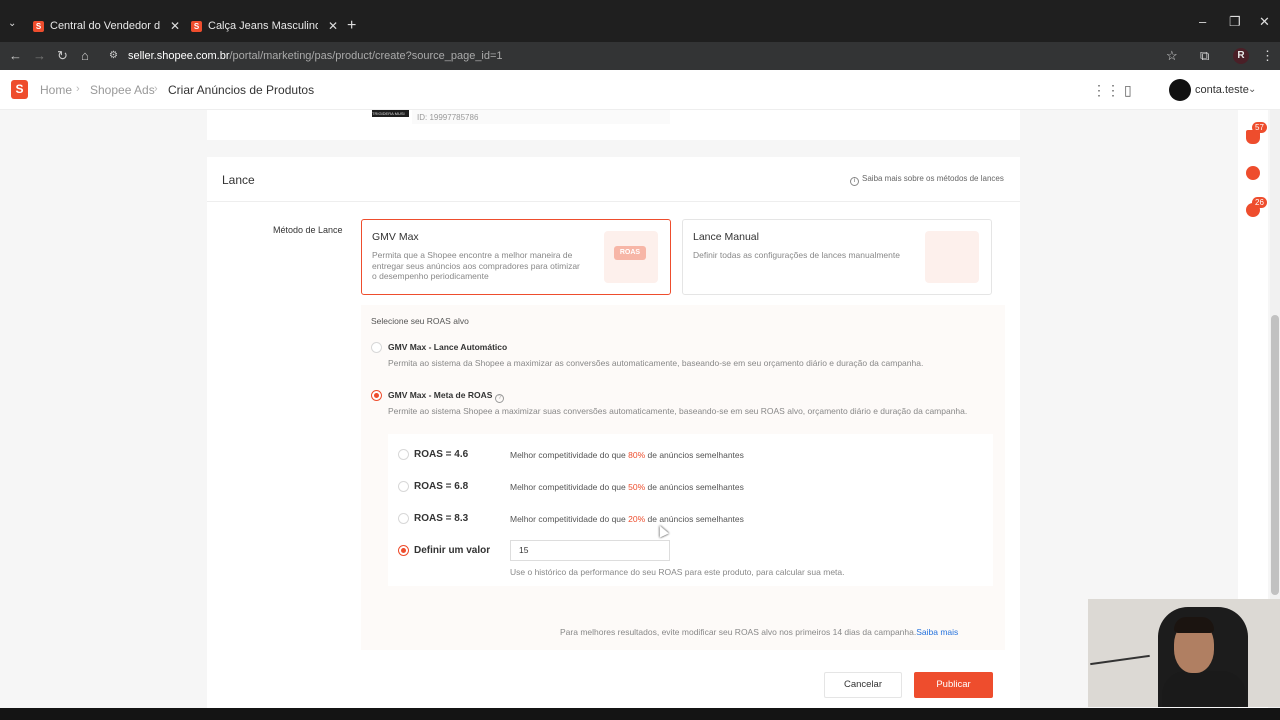 This screenshot has width=1280, height=720. Describe the element at coordinates (56, 90) in the screenshot. I see `breadcrumb-home: Home` at that location.